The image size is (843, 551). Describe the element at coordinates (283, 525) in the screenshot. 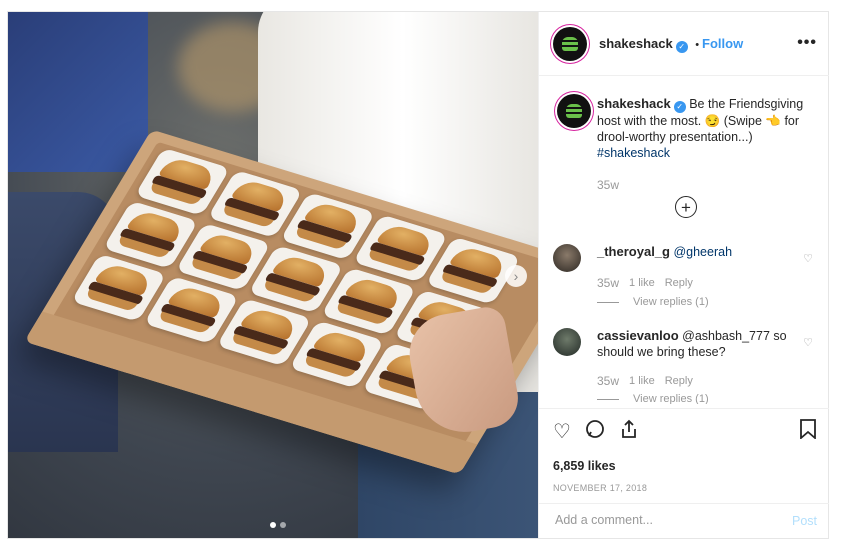

I see `carousel-dot` at that location.